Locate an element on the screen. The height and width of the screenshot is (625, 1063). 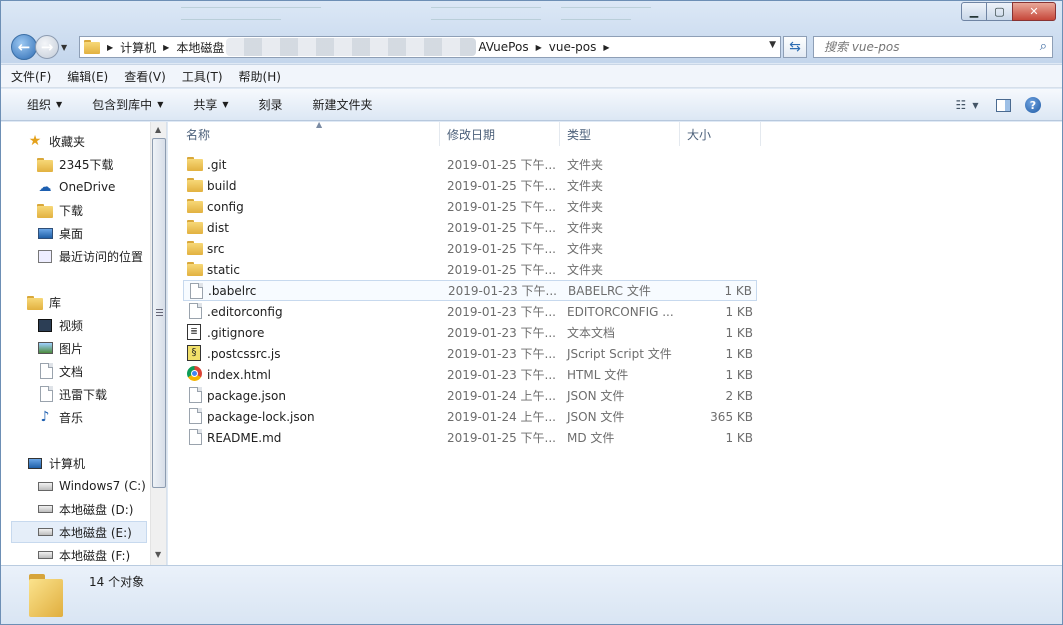
nav-drive-d: 本地磁盘 (D:) is located at coordinates (101, 509).